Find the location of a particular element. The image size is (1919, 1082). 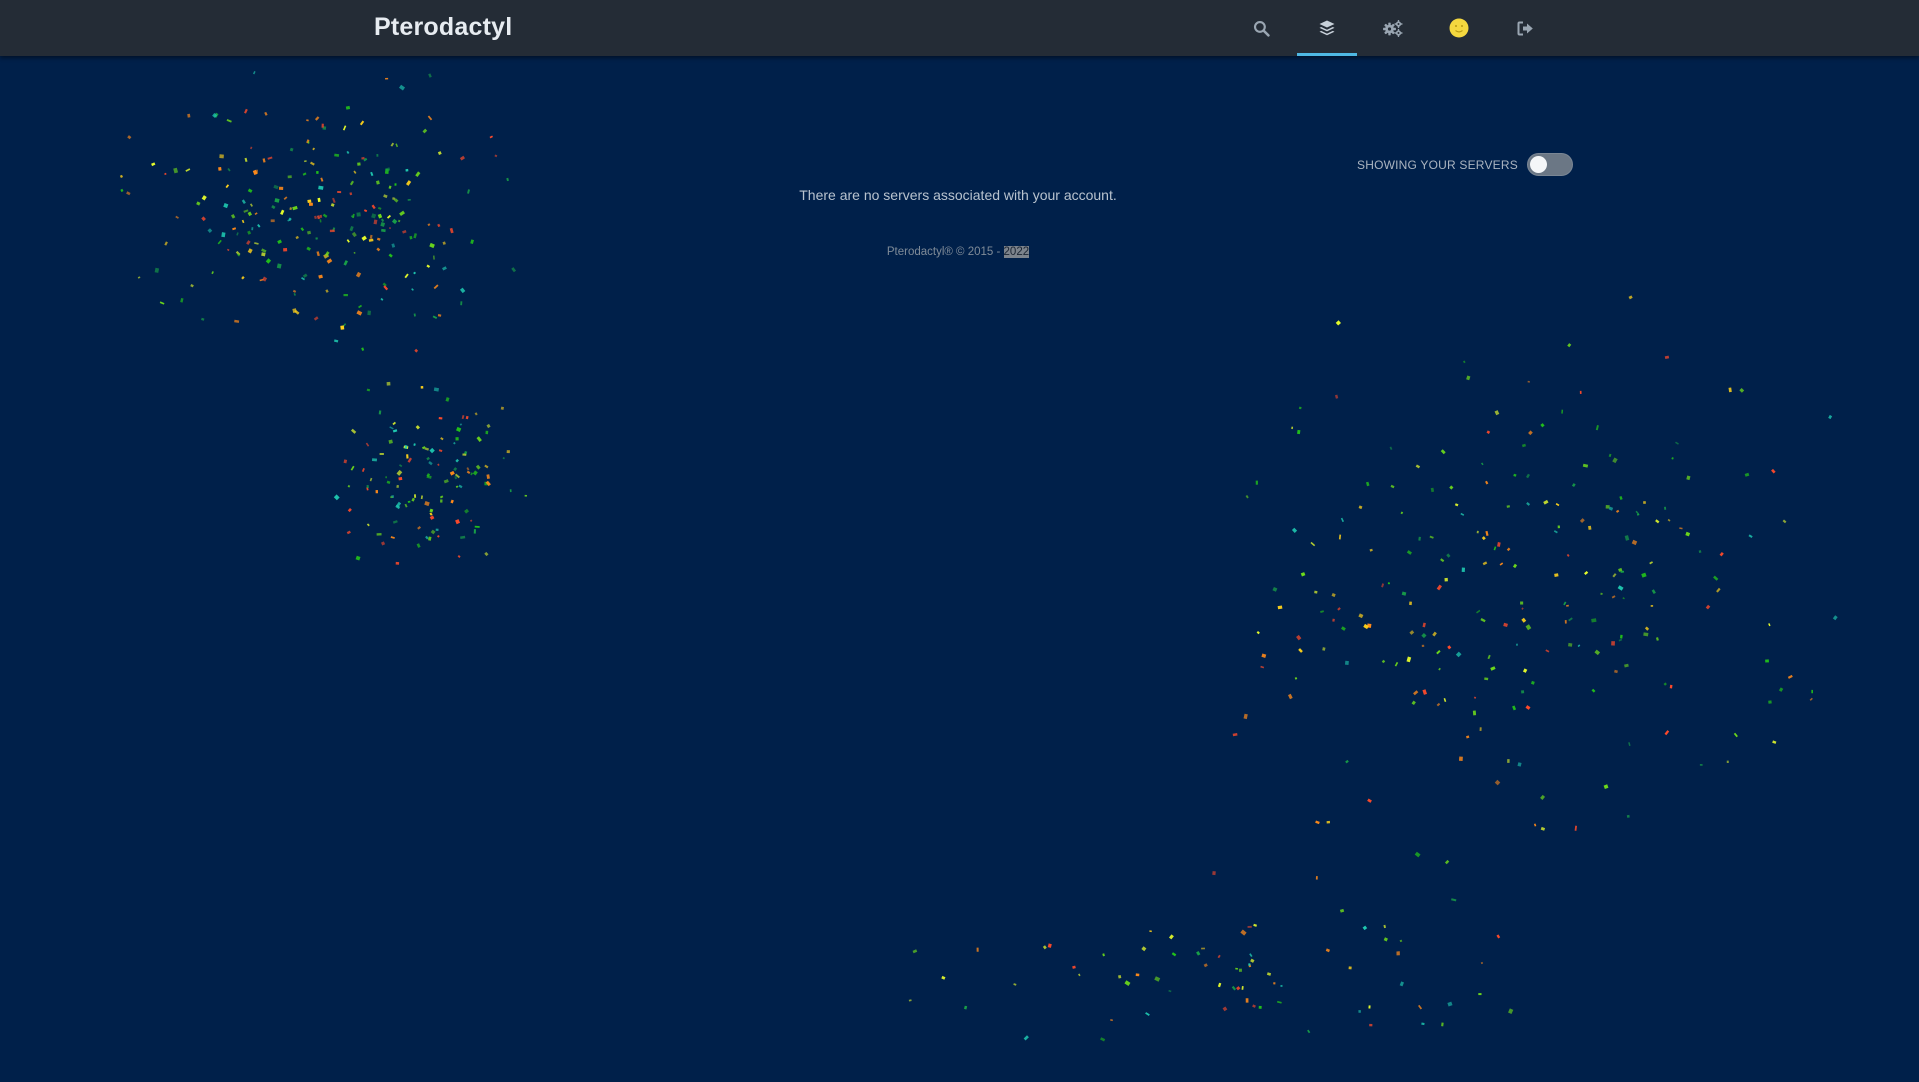

search-icon is located at coordinates (1261, 28).